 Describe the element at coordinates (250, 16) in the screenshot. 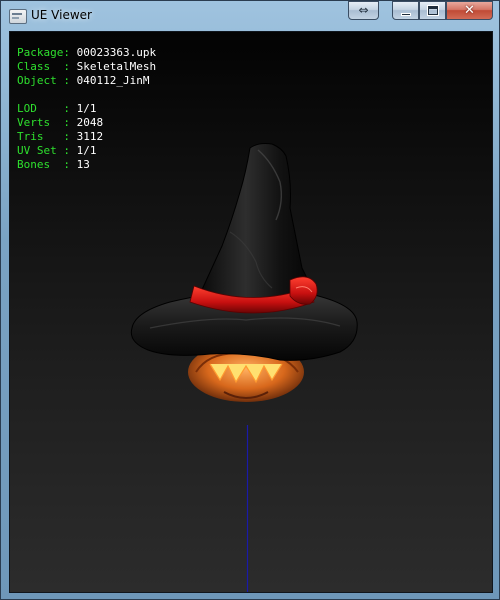

I see `title-bar: UE Viewer ⇔ ✕` at that location.